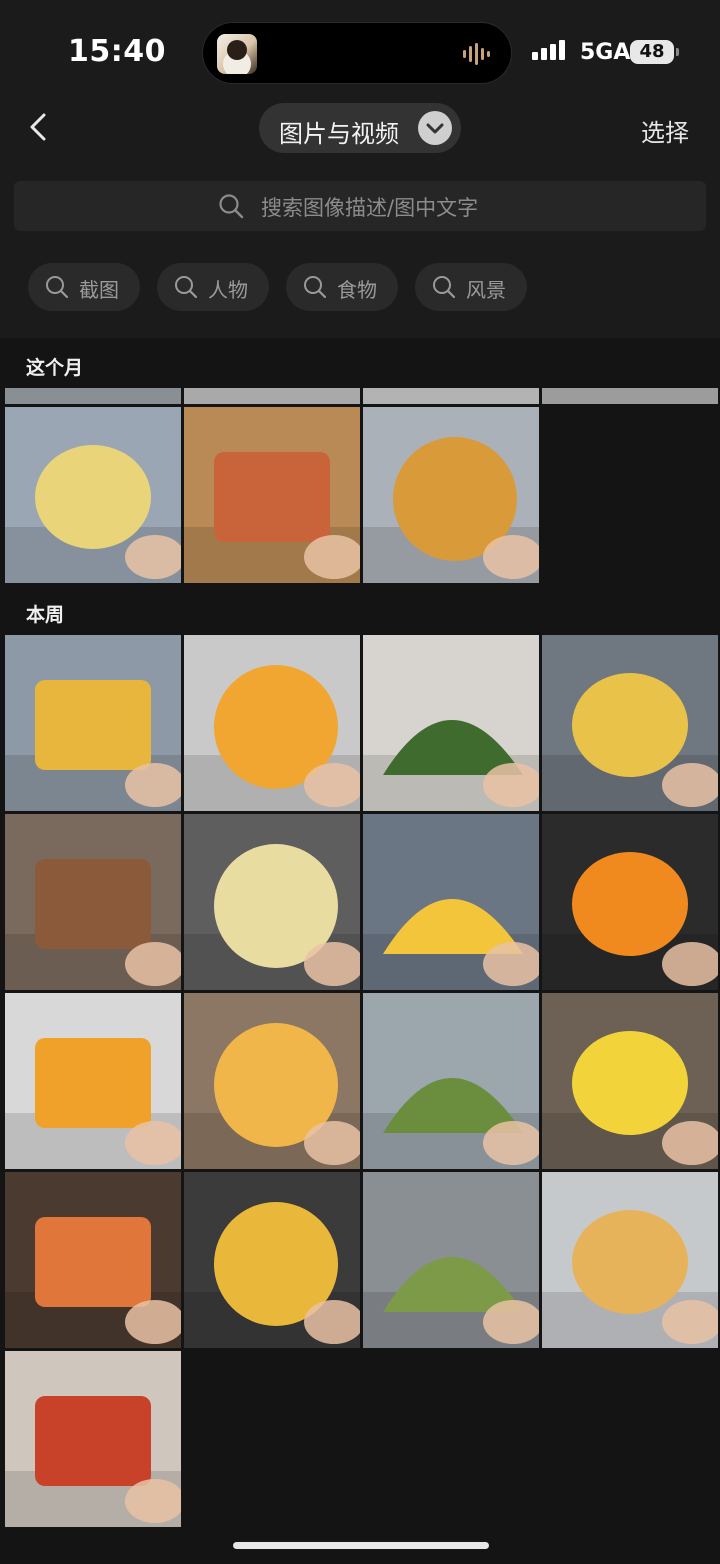 This screenshot has height=1564, width=720. Describe the element at coordinates (435, 128) in the screenshot. I see `chevron-down-icon` at that location.